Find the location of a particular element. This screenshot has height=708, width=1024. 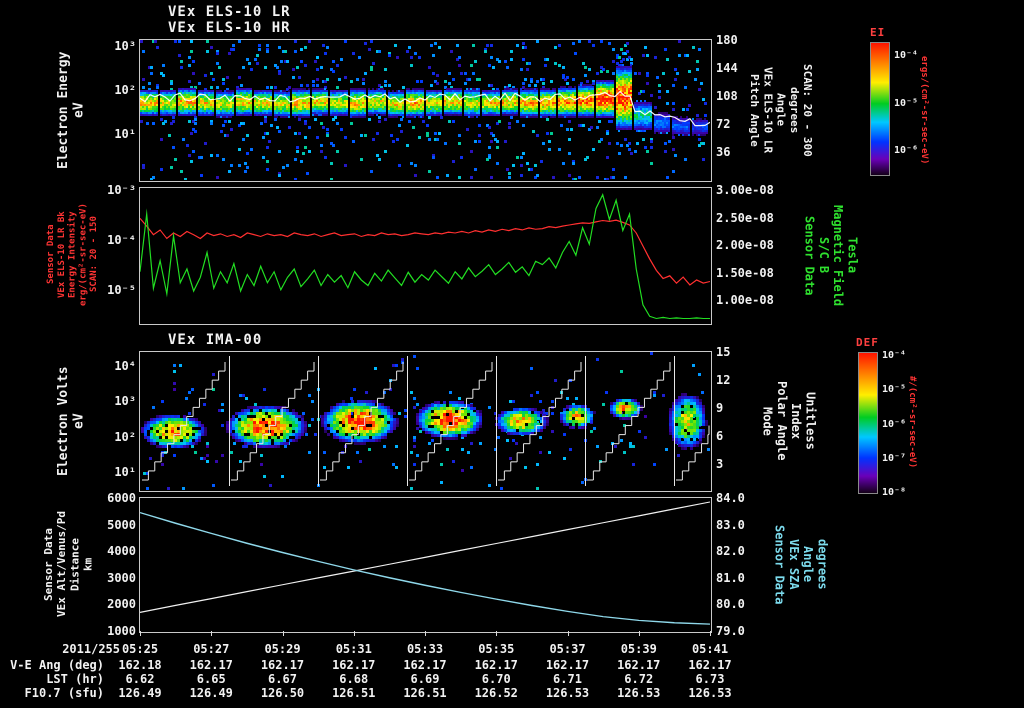

table-value: 126.52 is located at coordinates (496, 693).